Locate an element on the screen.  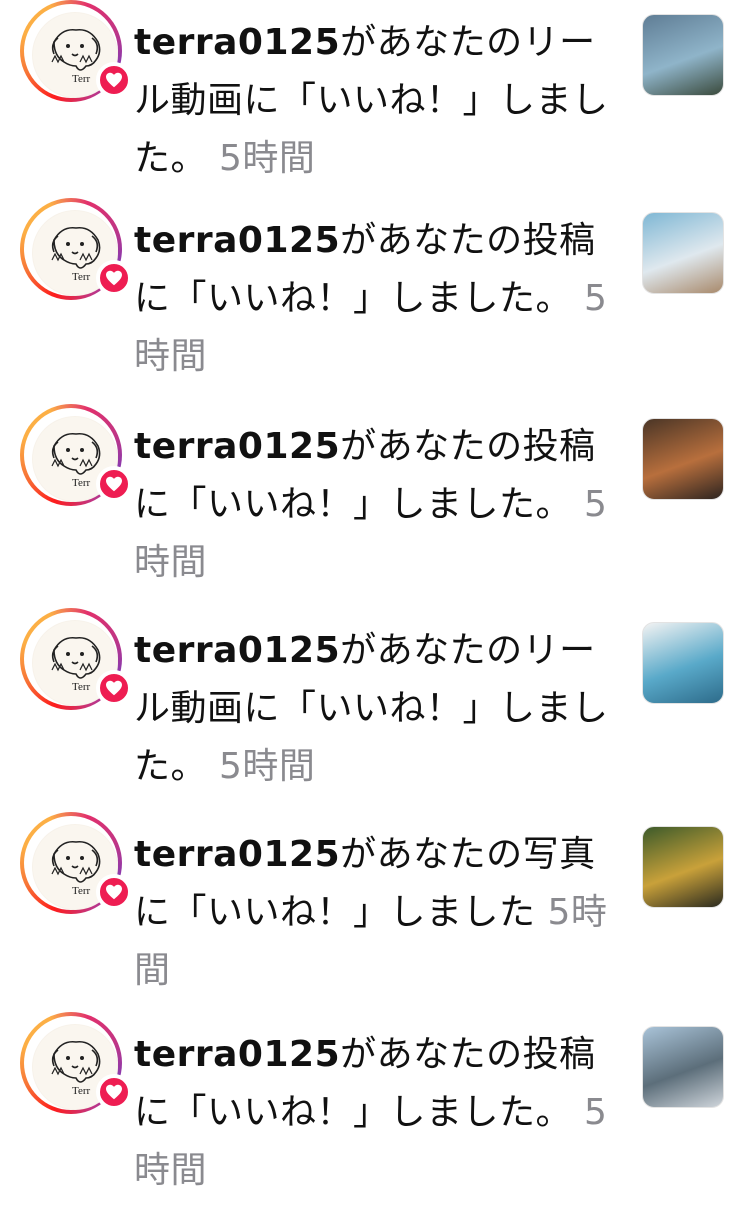
notification-text: terra0125があなたの写真に「いいね！」しました 5時間 is located at coordinates (374, 913).